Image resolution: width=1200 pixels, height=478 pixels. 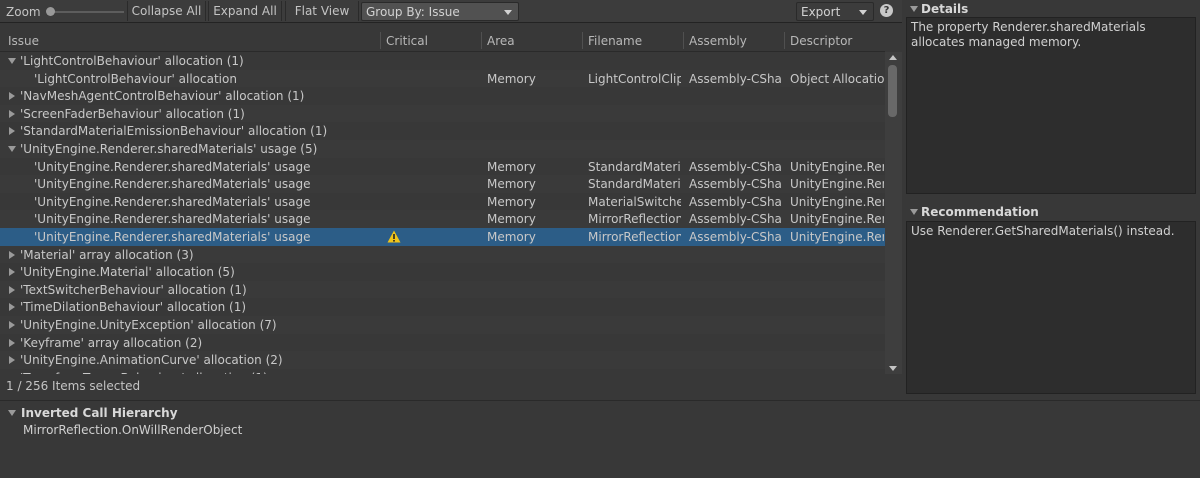 I want to click on scroll-down-arrow-icon, so click(x=893, y=368).